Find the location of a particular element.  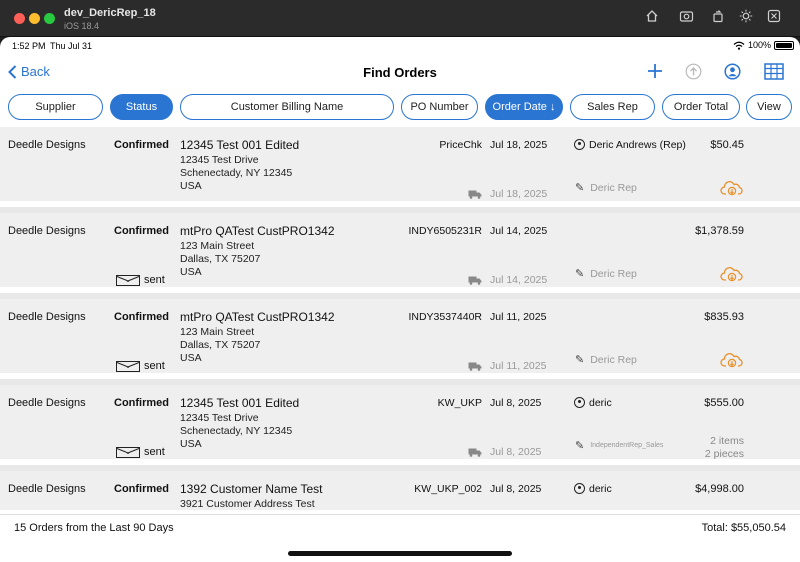

order-date: Jul 8, 2025 is located at coordinates (516, 403).